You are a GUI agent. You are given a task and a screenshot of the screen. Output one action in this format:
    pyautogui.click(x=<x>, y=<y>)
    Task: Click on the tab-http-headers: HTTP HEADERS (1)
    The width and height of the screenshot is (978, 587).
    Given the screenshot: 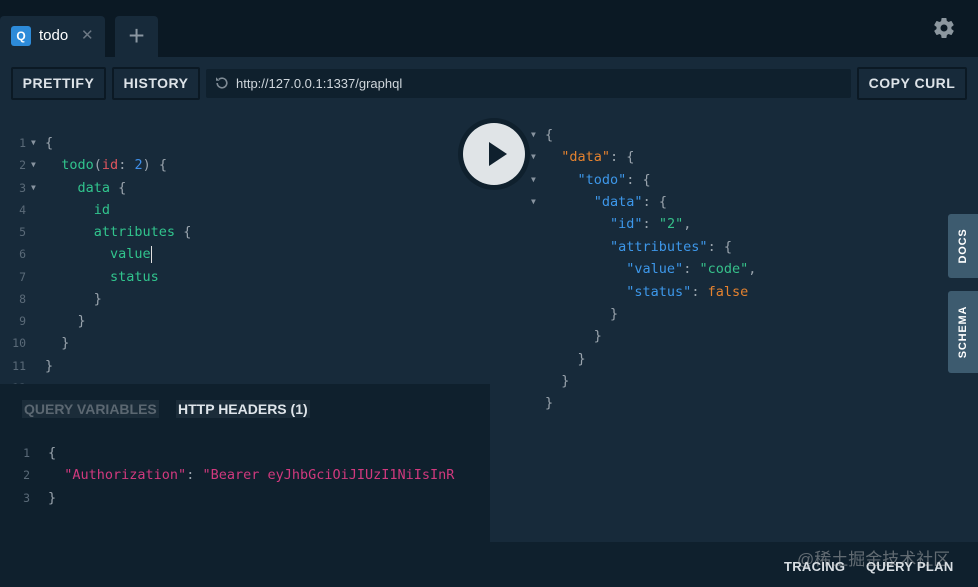 What is the action you would take?
    pyautogui.click(x=243, y=409)
    